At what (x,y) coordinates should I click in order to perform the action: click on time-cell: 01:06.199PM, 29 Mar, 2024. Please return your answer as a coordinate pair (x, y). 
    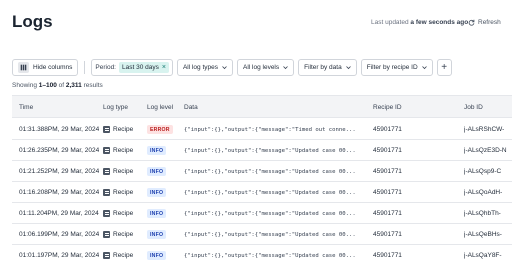
    Looking at the image, I should click on (59, 234).